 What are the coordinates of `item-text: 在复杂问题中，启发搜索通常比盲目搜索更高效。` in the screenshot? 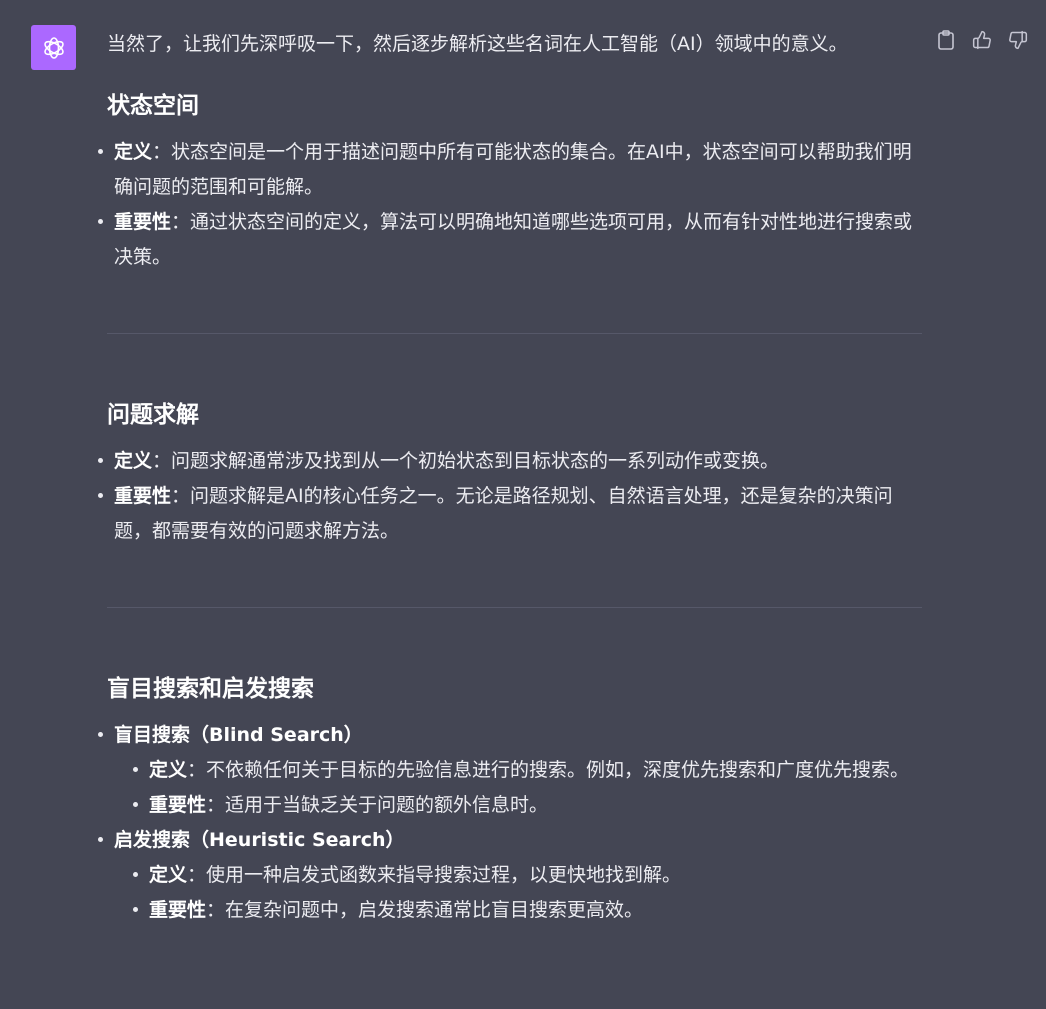 It's located at (434, 910).